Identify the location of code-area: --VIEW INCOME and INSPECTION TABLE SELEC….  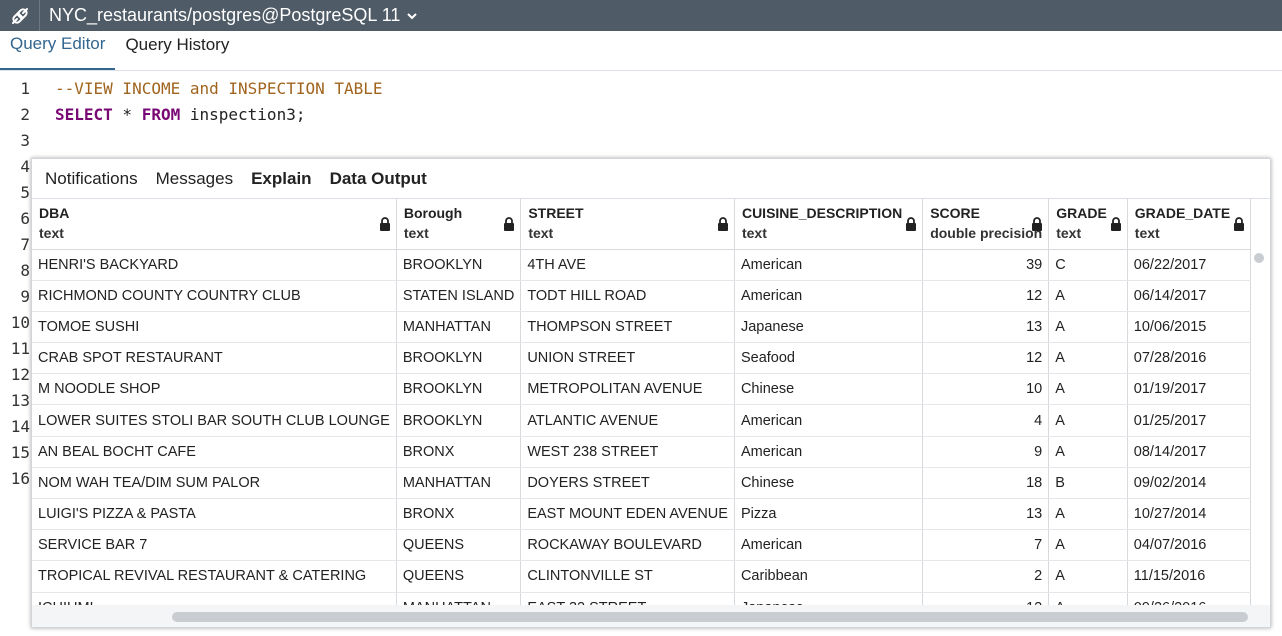
(219, 102).